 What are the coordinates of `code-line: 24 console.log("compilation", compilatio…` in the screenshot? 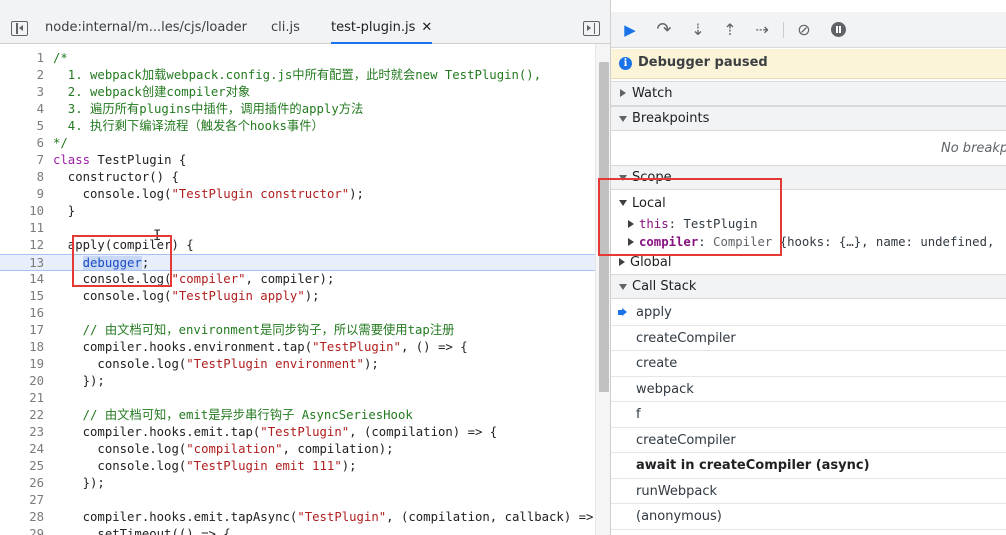 It's located at (297, 449).